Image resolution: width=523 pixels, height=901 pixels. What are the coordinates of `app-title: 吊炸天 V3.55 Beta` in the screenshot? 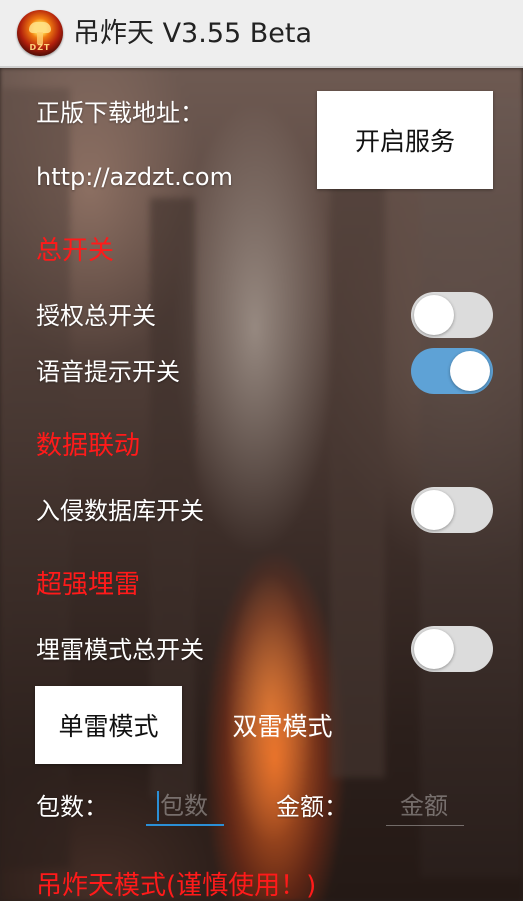 It's located at (193, 33).